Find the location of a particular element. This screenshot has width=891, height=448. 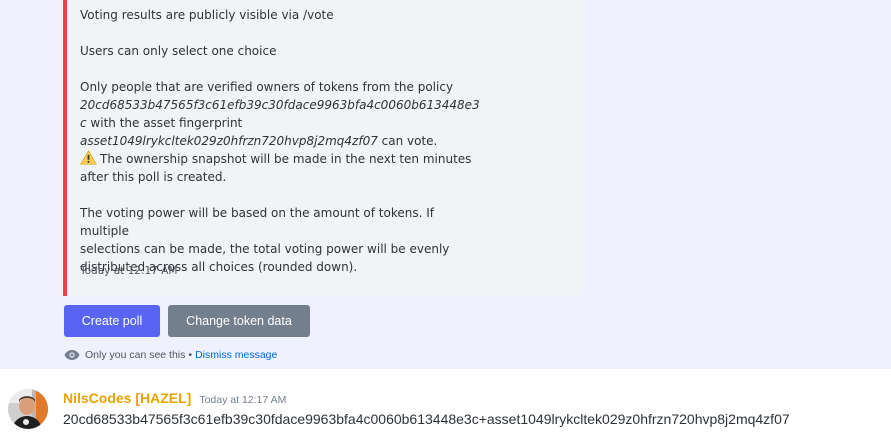

fingerprint-intro: with the asset fingerprint is located at coordinates (164, 123).